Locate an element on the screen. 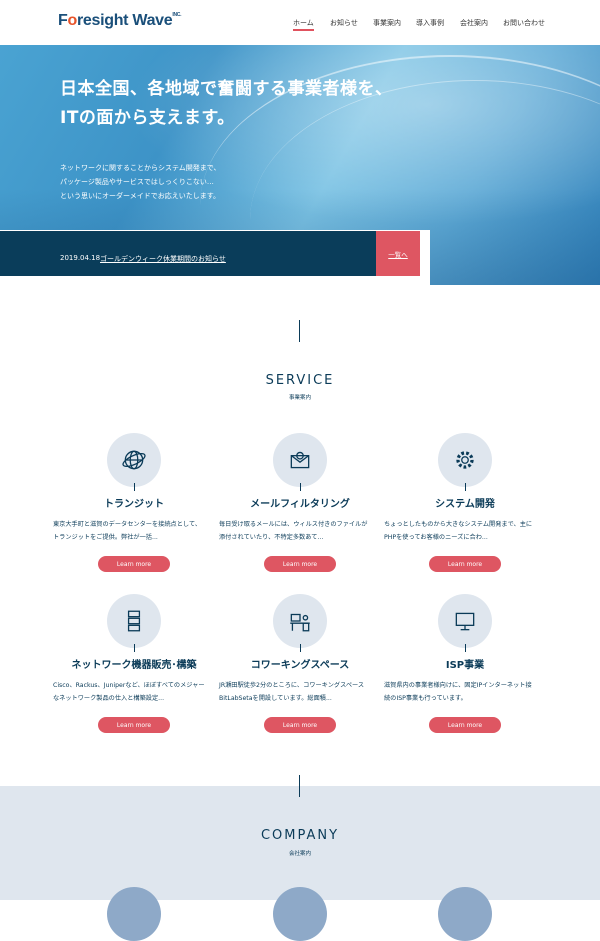  desk-icon is located at coordinates (300, 622).